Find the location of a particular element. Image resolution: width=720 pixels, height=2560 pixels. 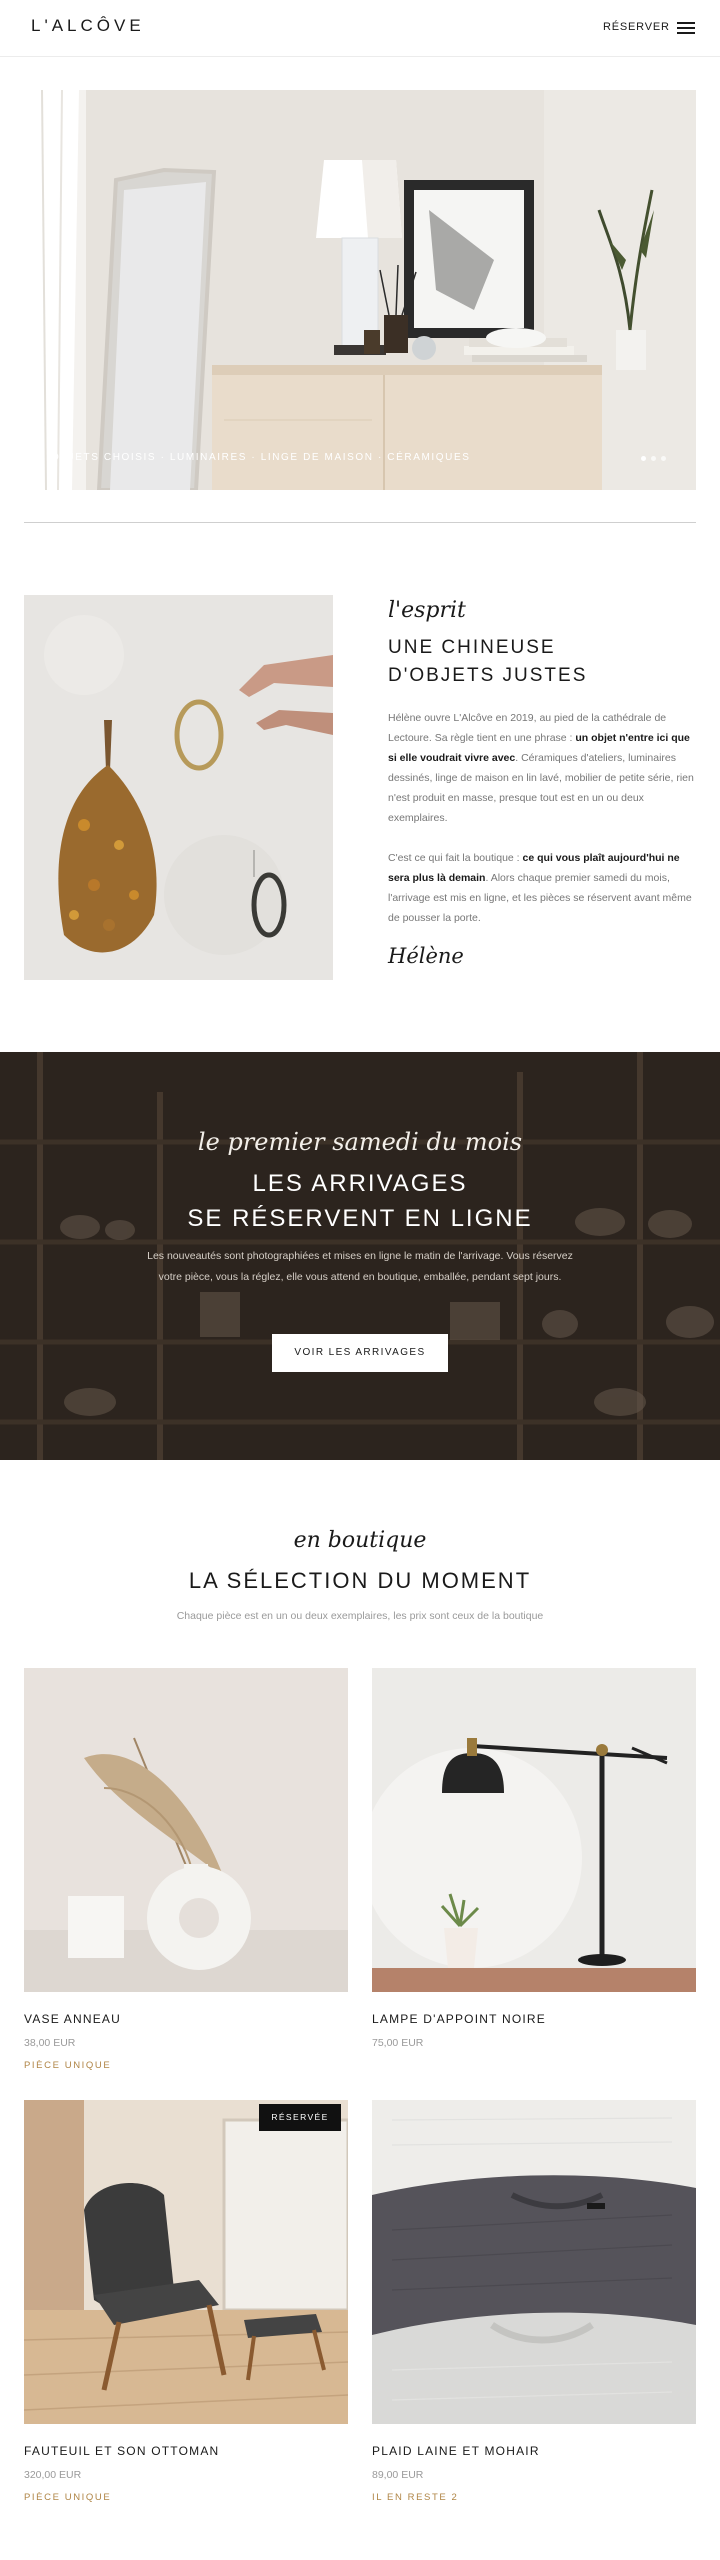

arrivages-title-line2: SE RÉSERVENT EN LIGNE is located at coordinates (360, 1218).